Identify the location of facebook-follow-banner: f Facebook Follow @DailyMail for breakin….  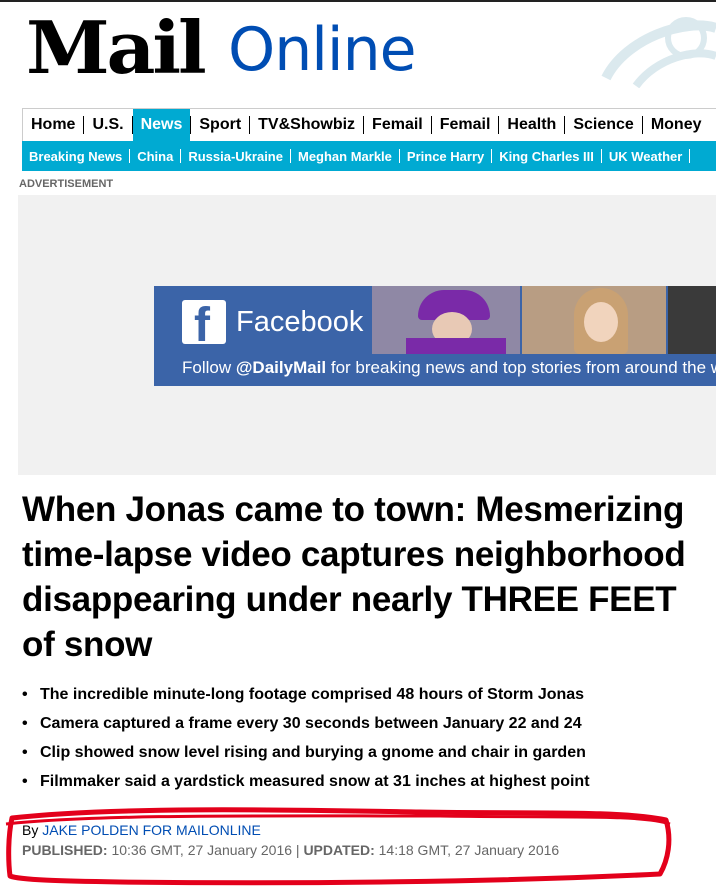
(435, 336).